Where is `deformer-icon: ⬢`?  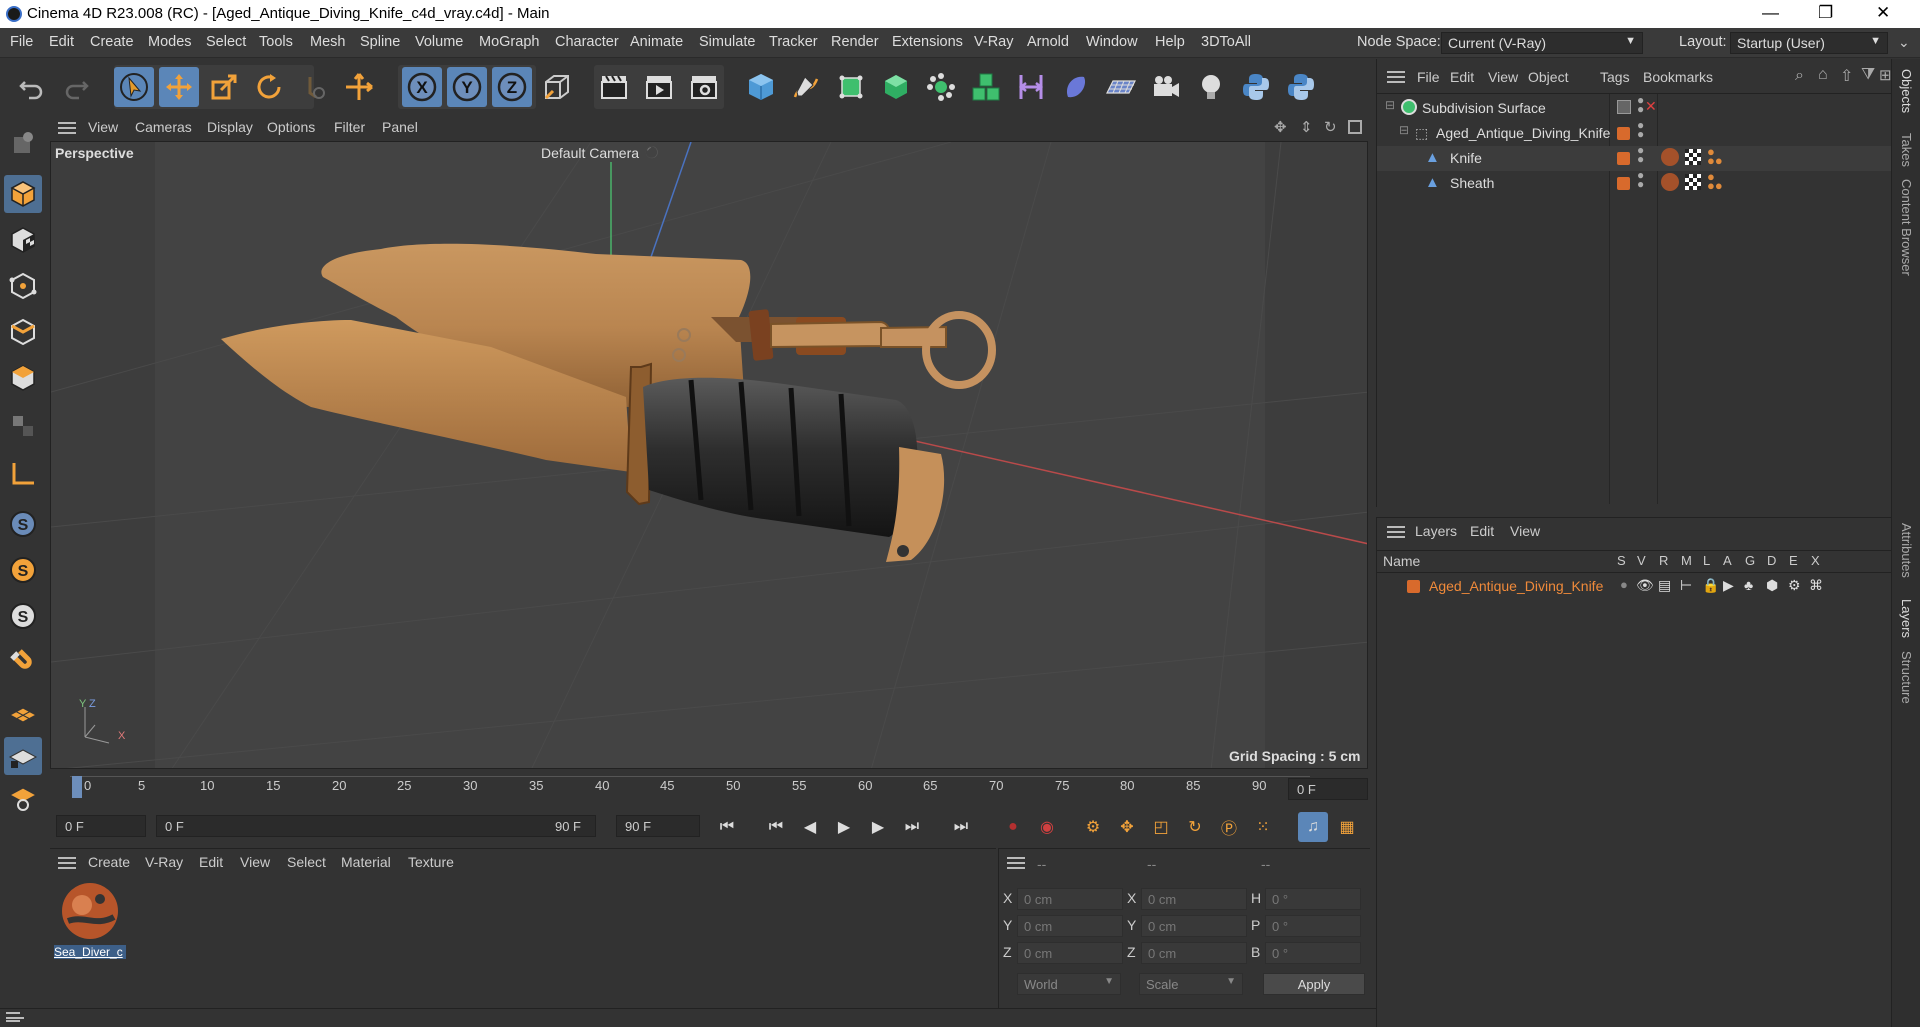
deformer-icon: ⬢ is located at coordinates (1772, 585).